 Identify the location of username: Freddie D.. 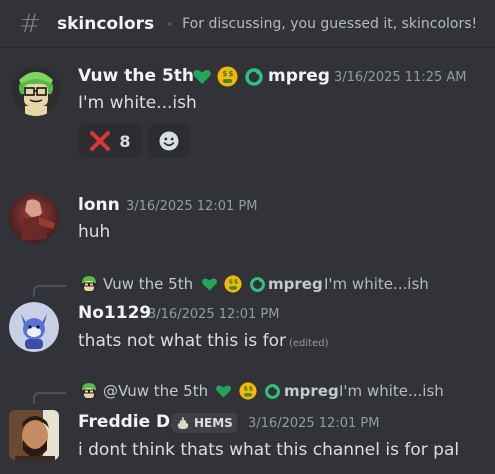
(127, 422).